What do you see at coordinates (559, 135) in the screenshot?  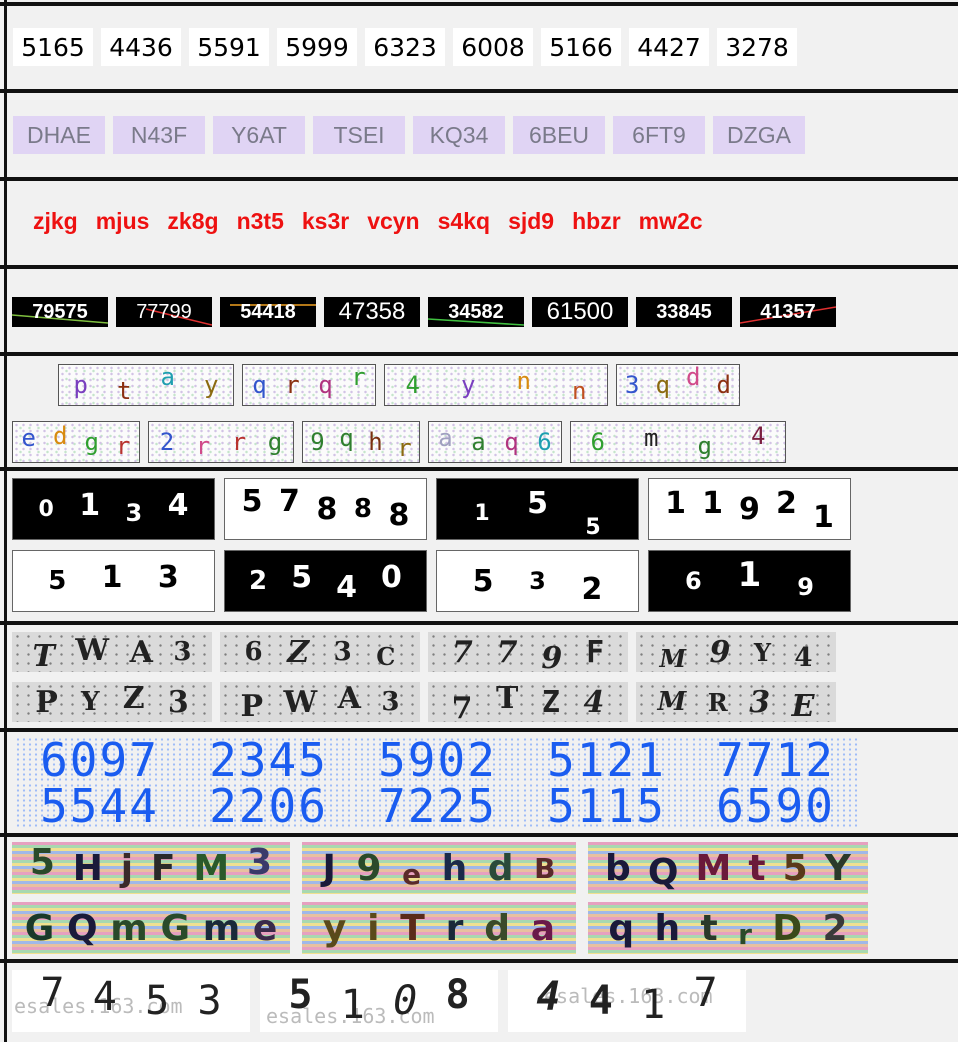 I see `captcha-code: 6BEU` at bounding box center [559, 135].